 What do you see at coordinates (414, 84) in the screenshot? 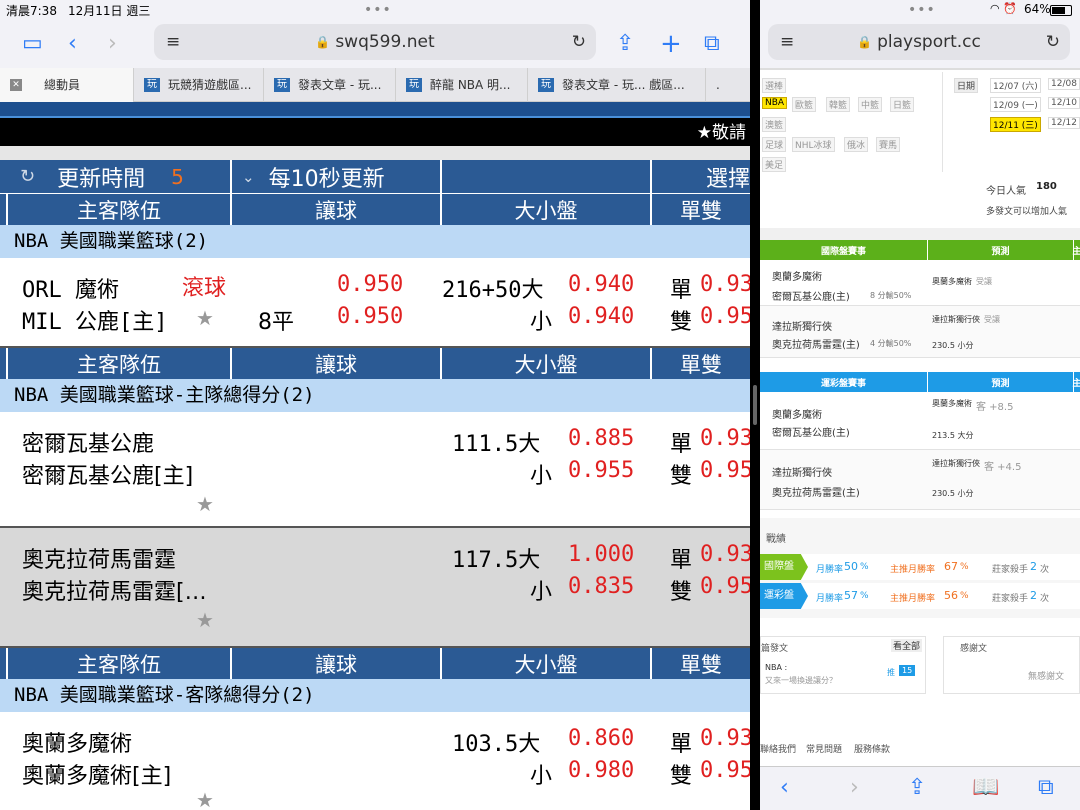
I see `site-favicon-icon: 玩` at bounding box center [414, 84].